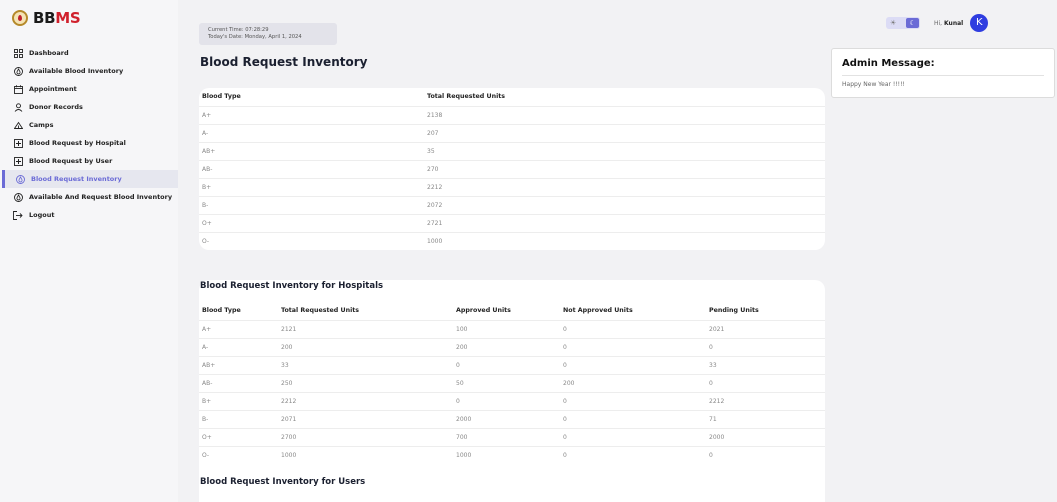  Describe the element at coordinates (873, 84) in the screenshot. I see `admin-message-text: Happy New Year !!!!!` at that location.